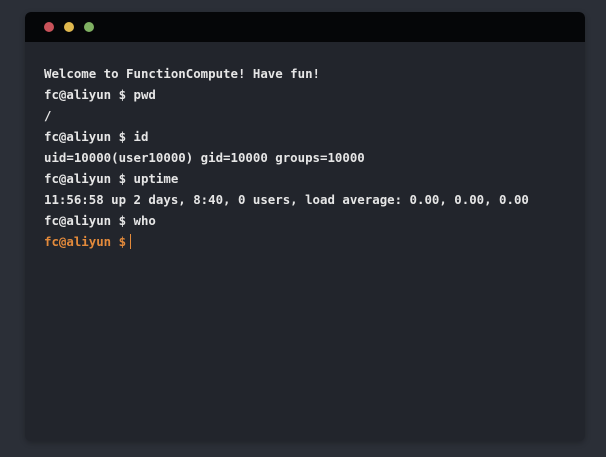 This screenshot has height=457, width=606. Describe the element at coordinates (85, 241) in the screenshot. I see `prompt-text: fc@aliyun $` at that location.